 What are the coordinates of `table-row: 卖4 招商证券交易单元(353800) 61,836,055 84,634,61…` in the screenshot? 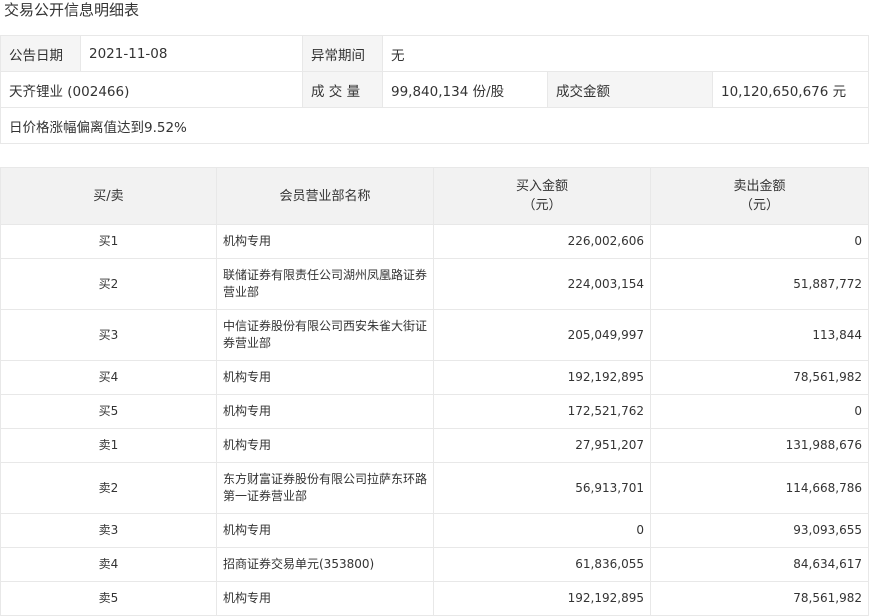 It's located at (434, 564).